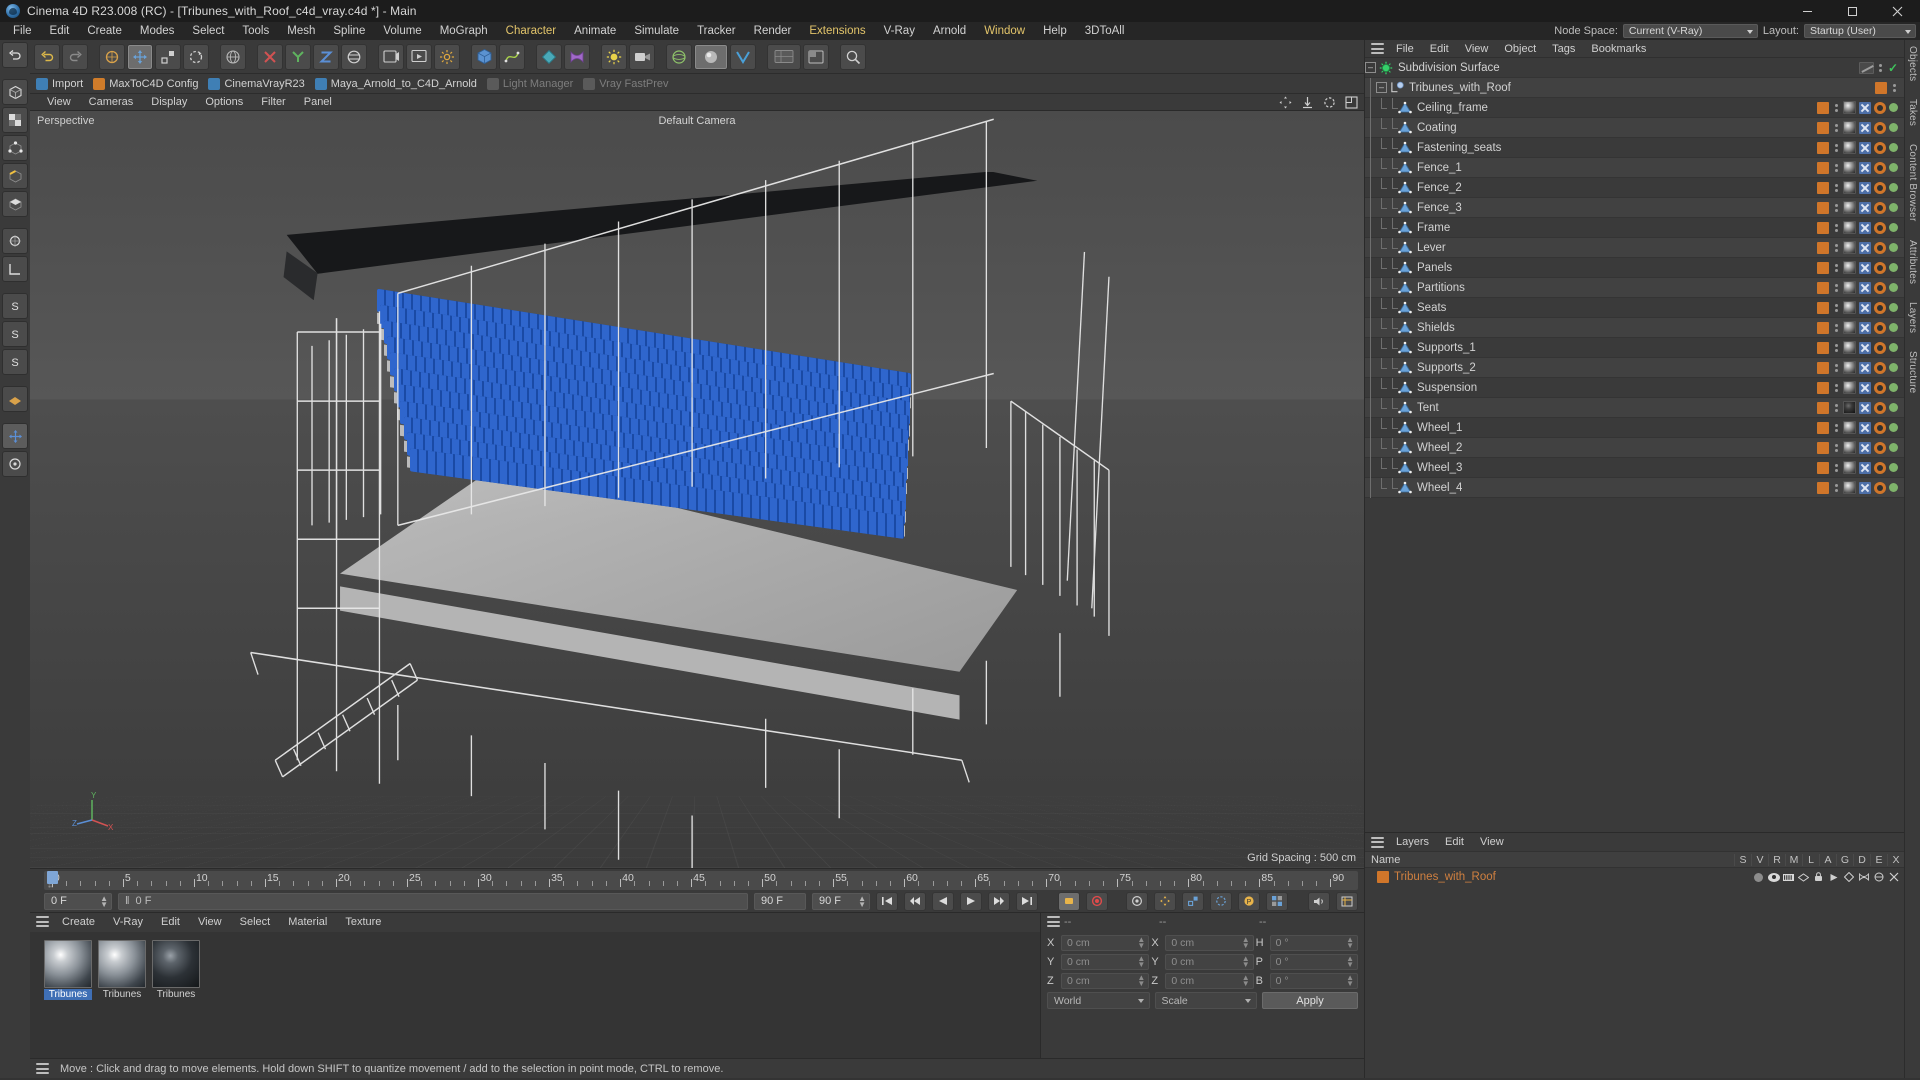 The width and height of the screenshot is (1920, 1080). Describe the element at coordinates (1878, 877) in the screenshot. I see `layer-expressions-icon` at that location.